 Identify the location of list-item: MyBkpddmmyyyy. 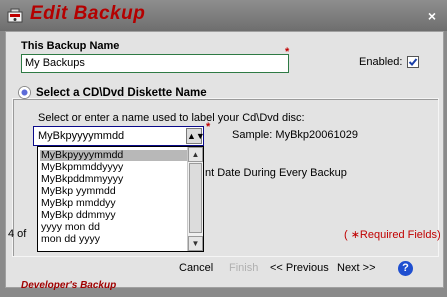
(114, 179).